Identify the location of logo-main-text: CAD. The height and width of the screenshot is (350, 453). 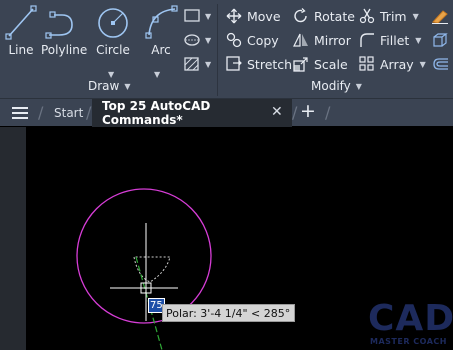
(410, 318).